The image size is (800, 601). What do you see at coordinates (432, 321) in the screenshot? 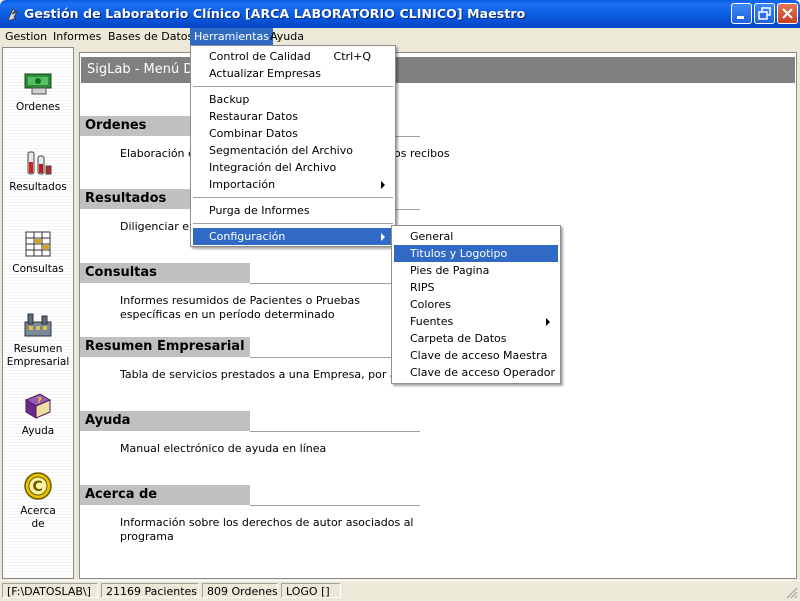
I see `menu-item-label: Fuentes` at bounding box center [432, 321].